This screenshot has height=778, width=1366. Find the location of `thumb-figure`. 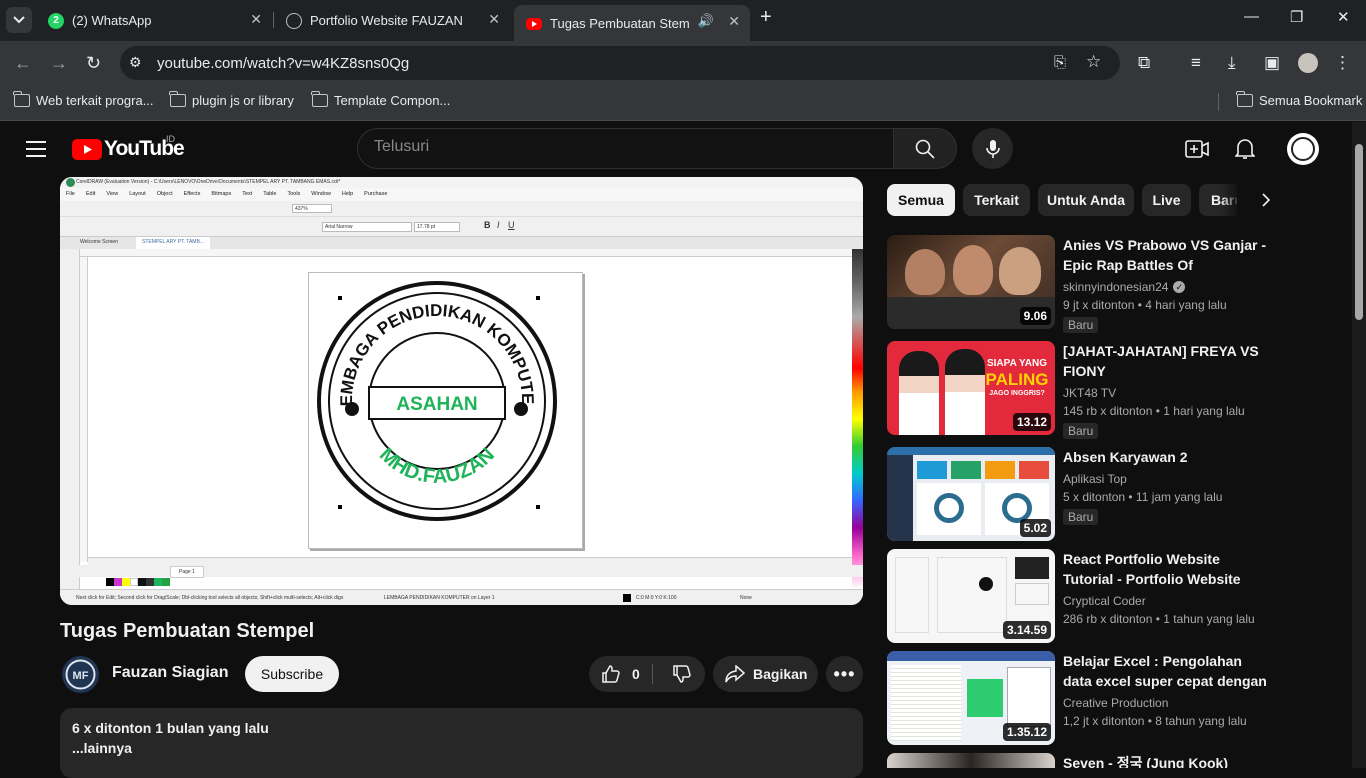

thumb-figure is located at coordinates (973, 270).